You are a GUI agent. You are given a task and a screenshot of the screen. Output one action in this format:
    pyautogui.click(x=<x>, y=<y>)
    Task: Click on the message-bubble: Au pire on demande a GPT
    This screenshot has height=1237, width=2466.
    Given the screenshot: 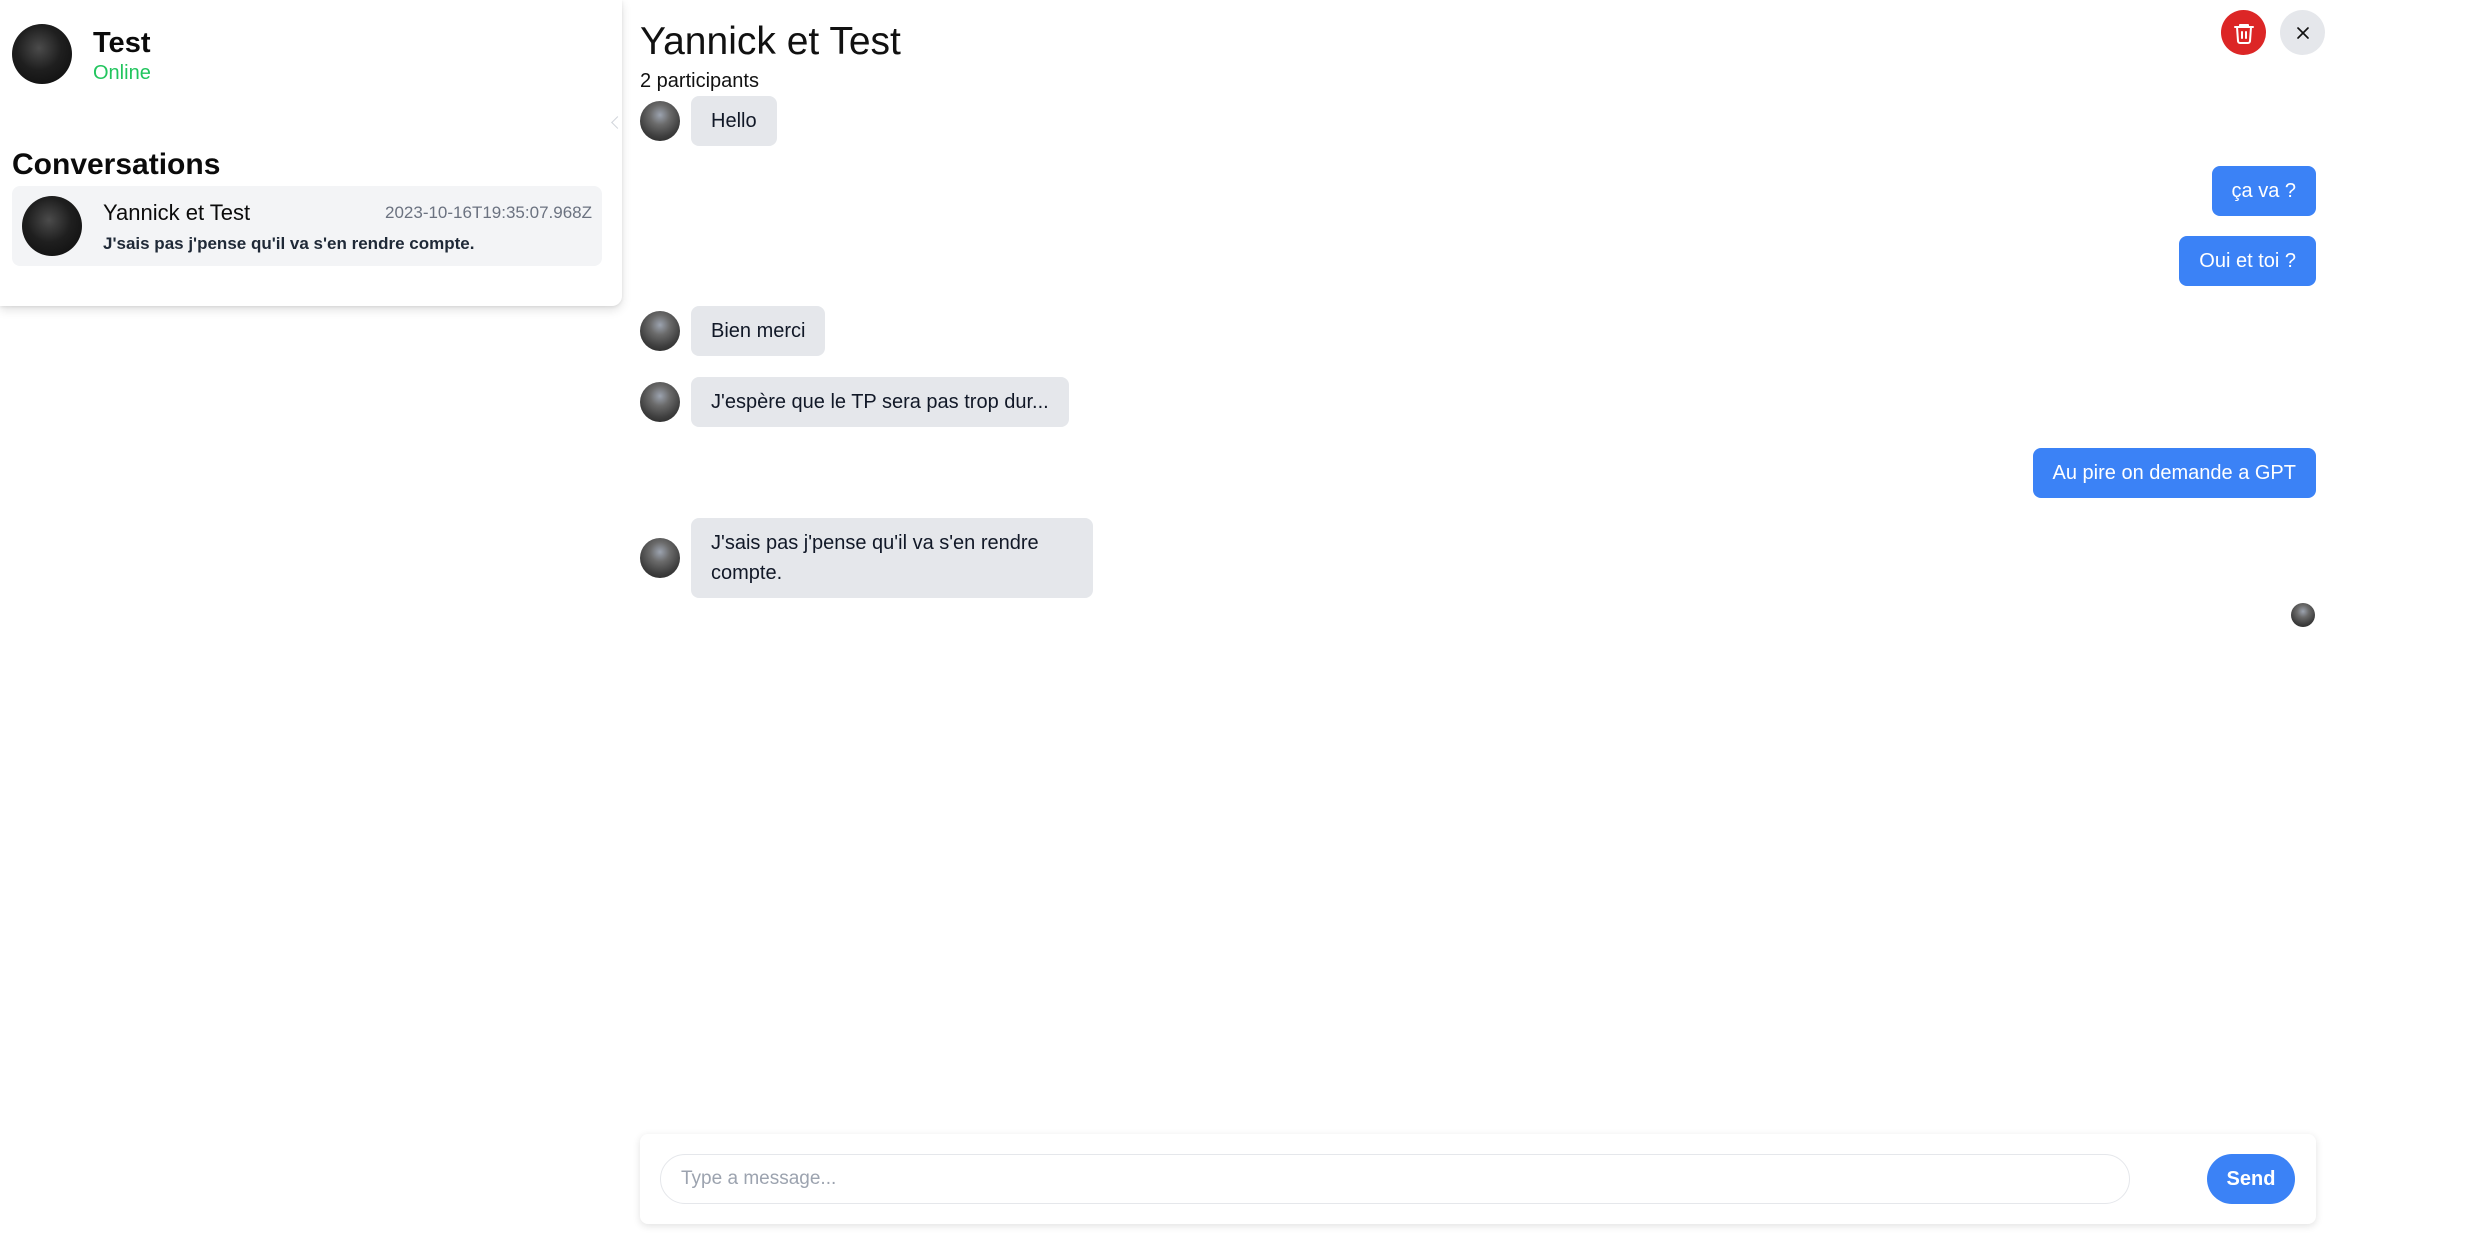 What is the action you would take?
    pyautogui.click(x=2174, y=473)
    